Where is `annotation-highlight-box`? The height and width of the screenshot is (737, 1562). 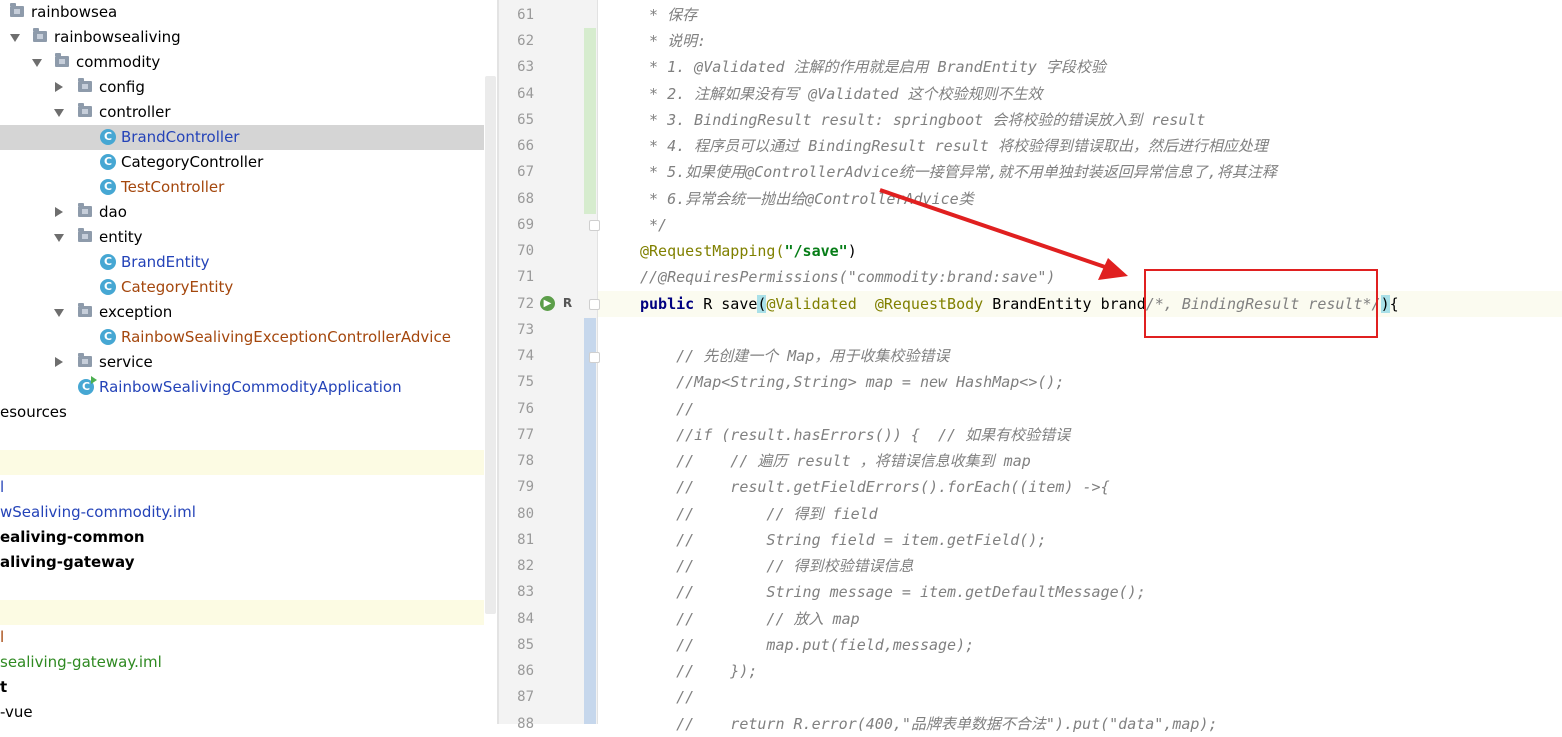 annotation-highlight-box is located at coordinates (1261, 303).